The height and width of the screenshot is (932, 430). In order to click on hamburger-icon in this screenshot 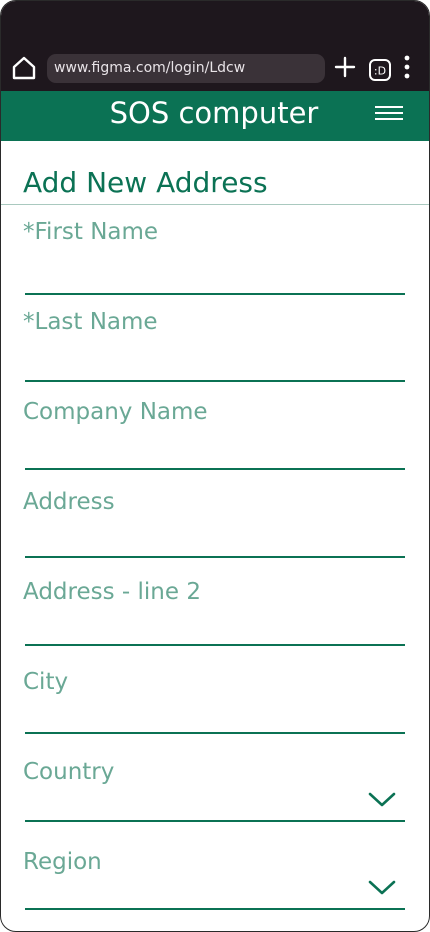, I will do `click(390, 115)`.